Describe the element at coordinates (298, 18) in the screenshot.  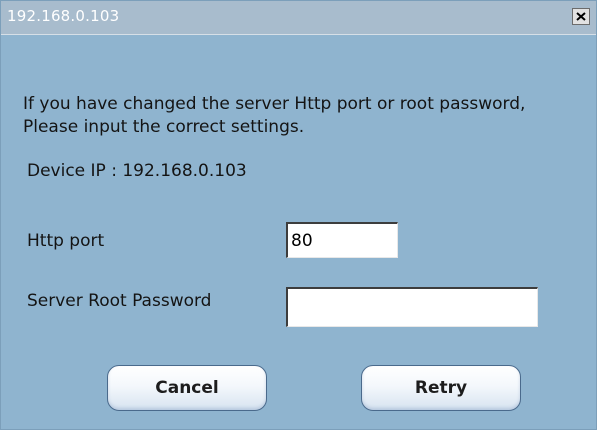
I see `title-bar: 192.168.0.103` at that location.